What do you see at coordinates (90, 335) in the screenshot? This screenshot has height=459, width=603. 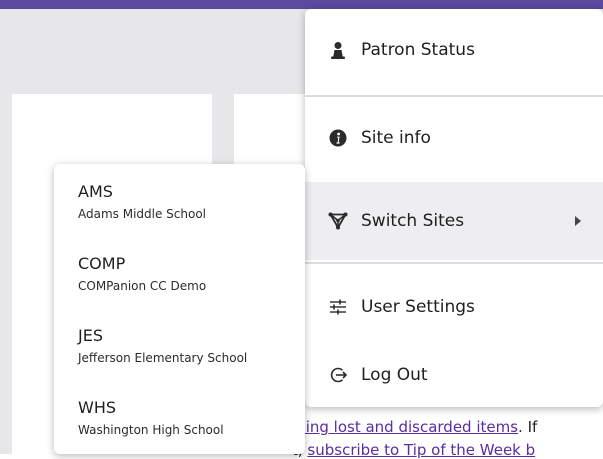 I see `site-code: JES` at bounding box center [90, 335].